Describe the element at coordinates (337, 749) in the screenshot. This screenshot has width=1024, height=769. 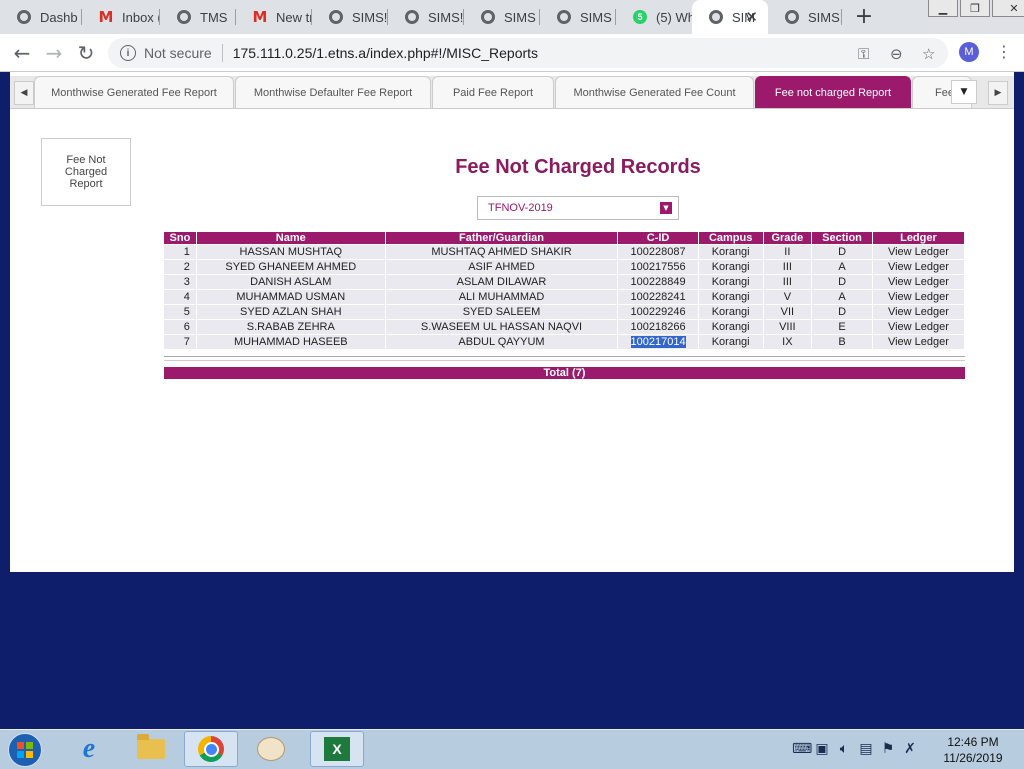
I see `excel-taskbar-button: X` at that location.